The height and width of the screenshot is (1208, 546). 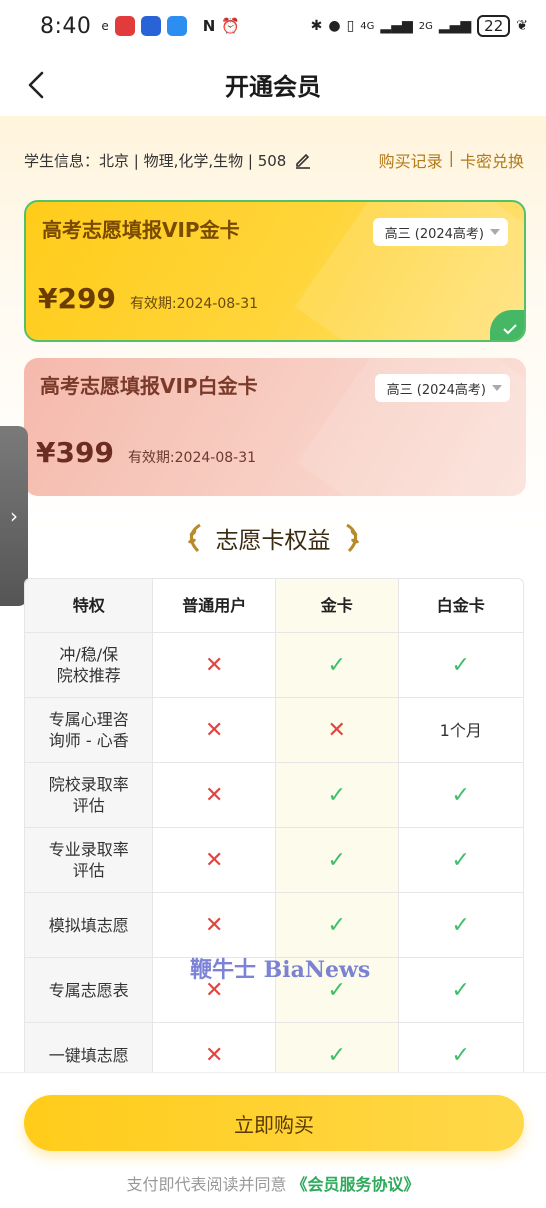 What do you see at coordinates (89, 990) in the screenshot?
I see `table-cell: 专属志愿表` at bounding box center [89, 990].